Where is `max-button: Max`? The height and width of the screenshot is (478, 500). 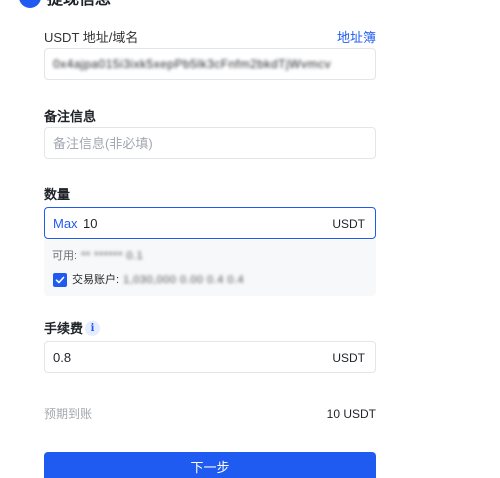 max-button: Max is located at coordinates (65, 224).